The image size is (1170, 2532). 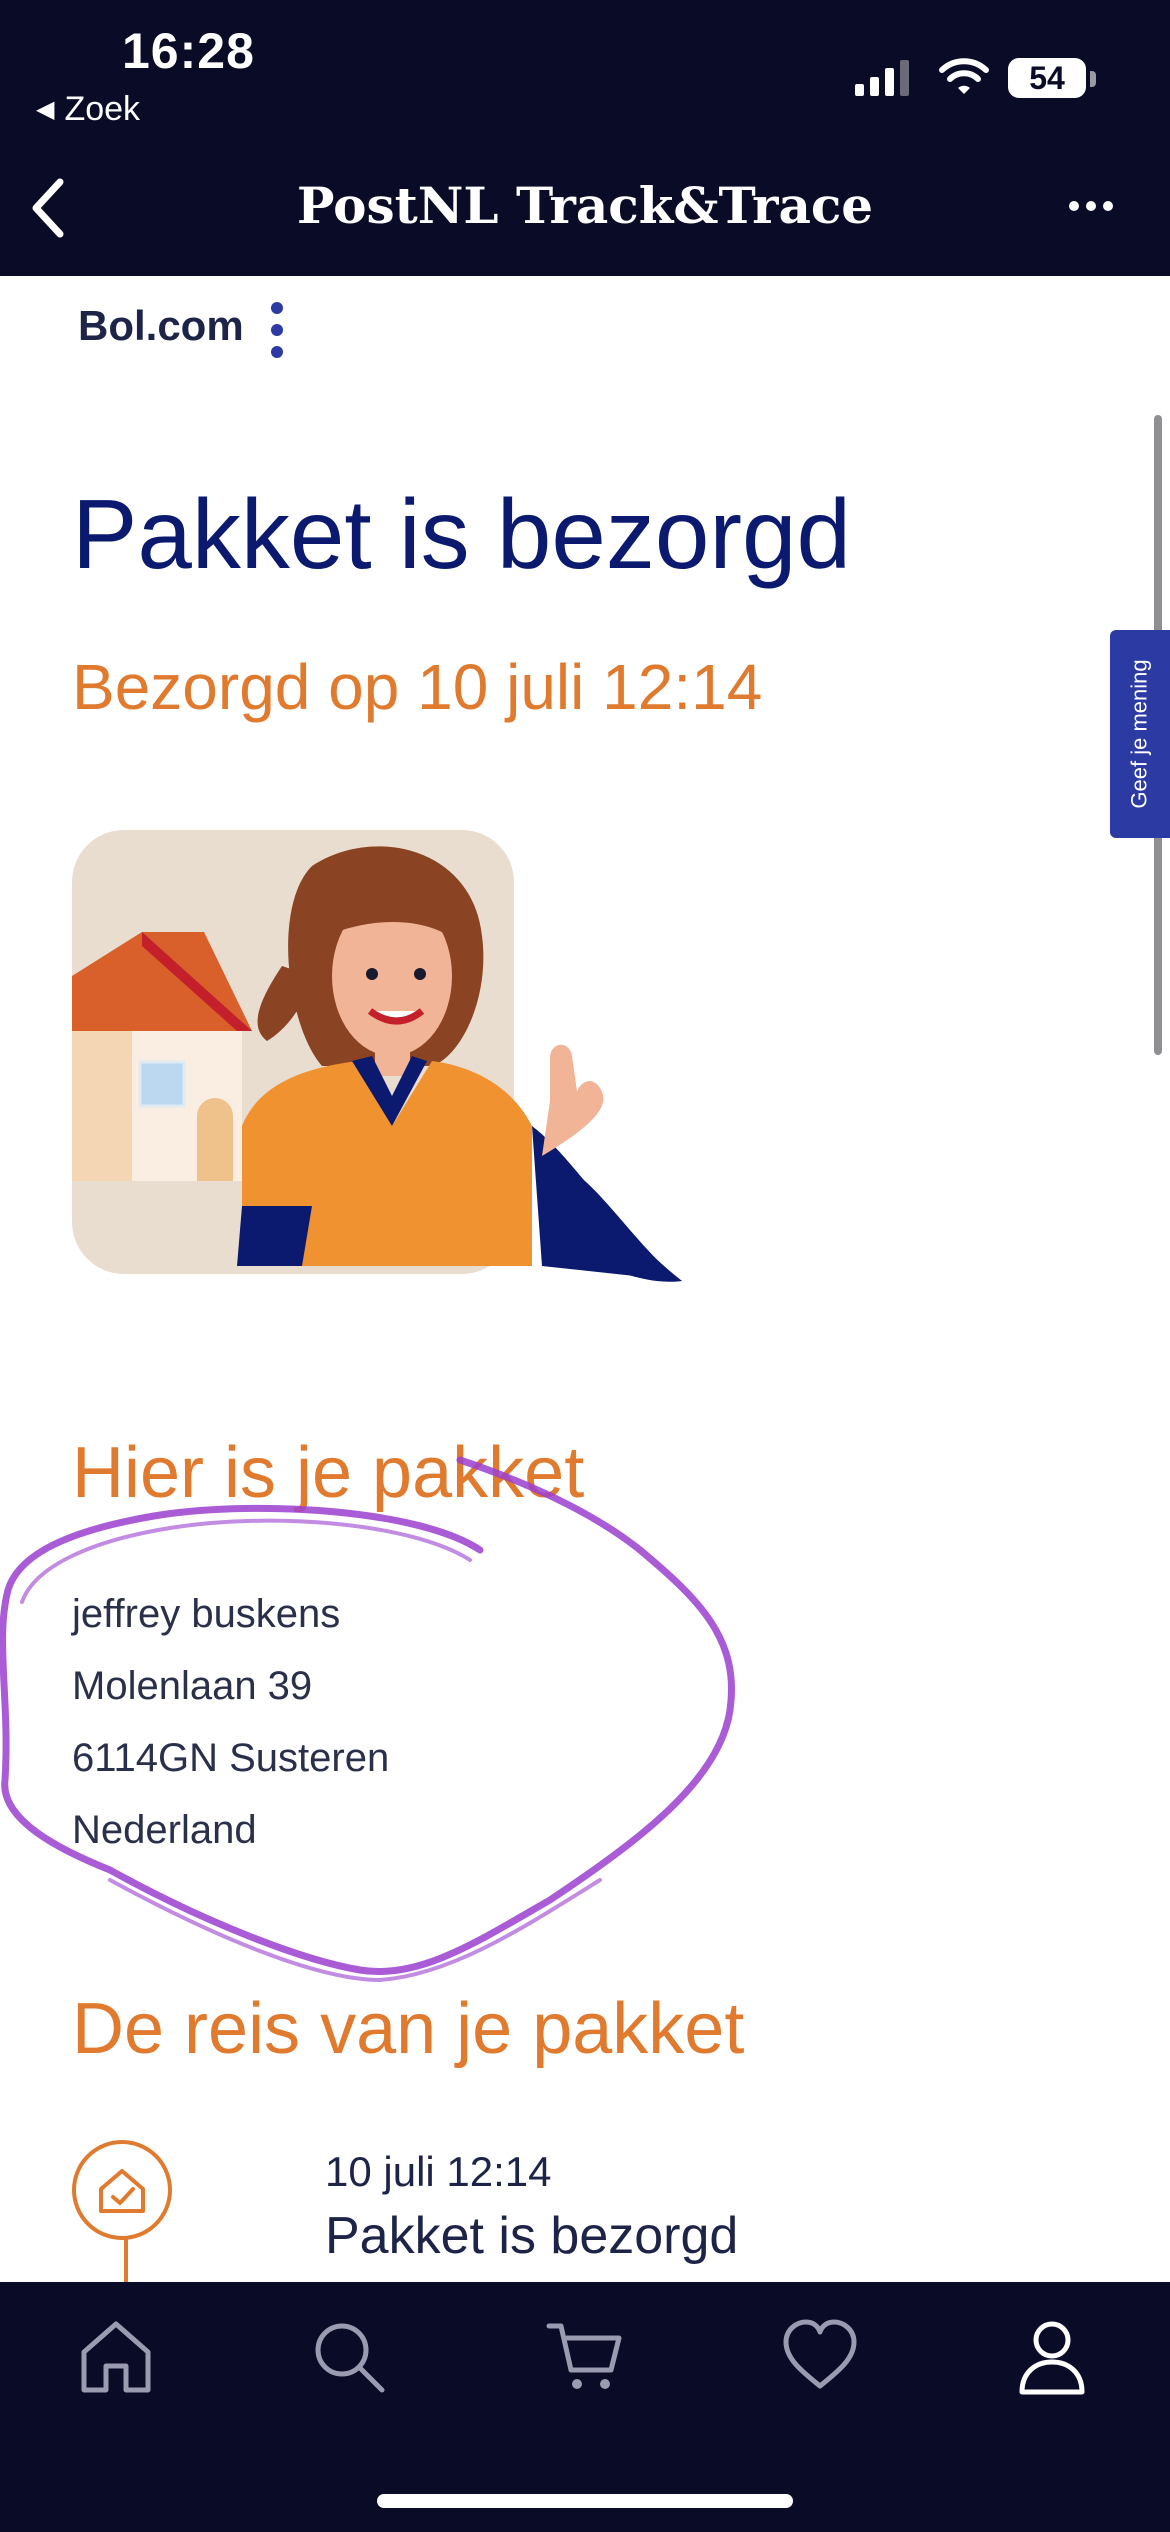 I want to click on page-title: PostNL Track&Trace, so click(x=585, y=205).